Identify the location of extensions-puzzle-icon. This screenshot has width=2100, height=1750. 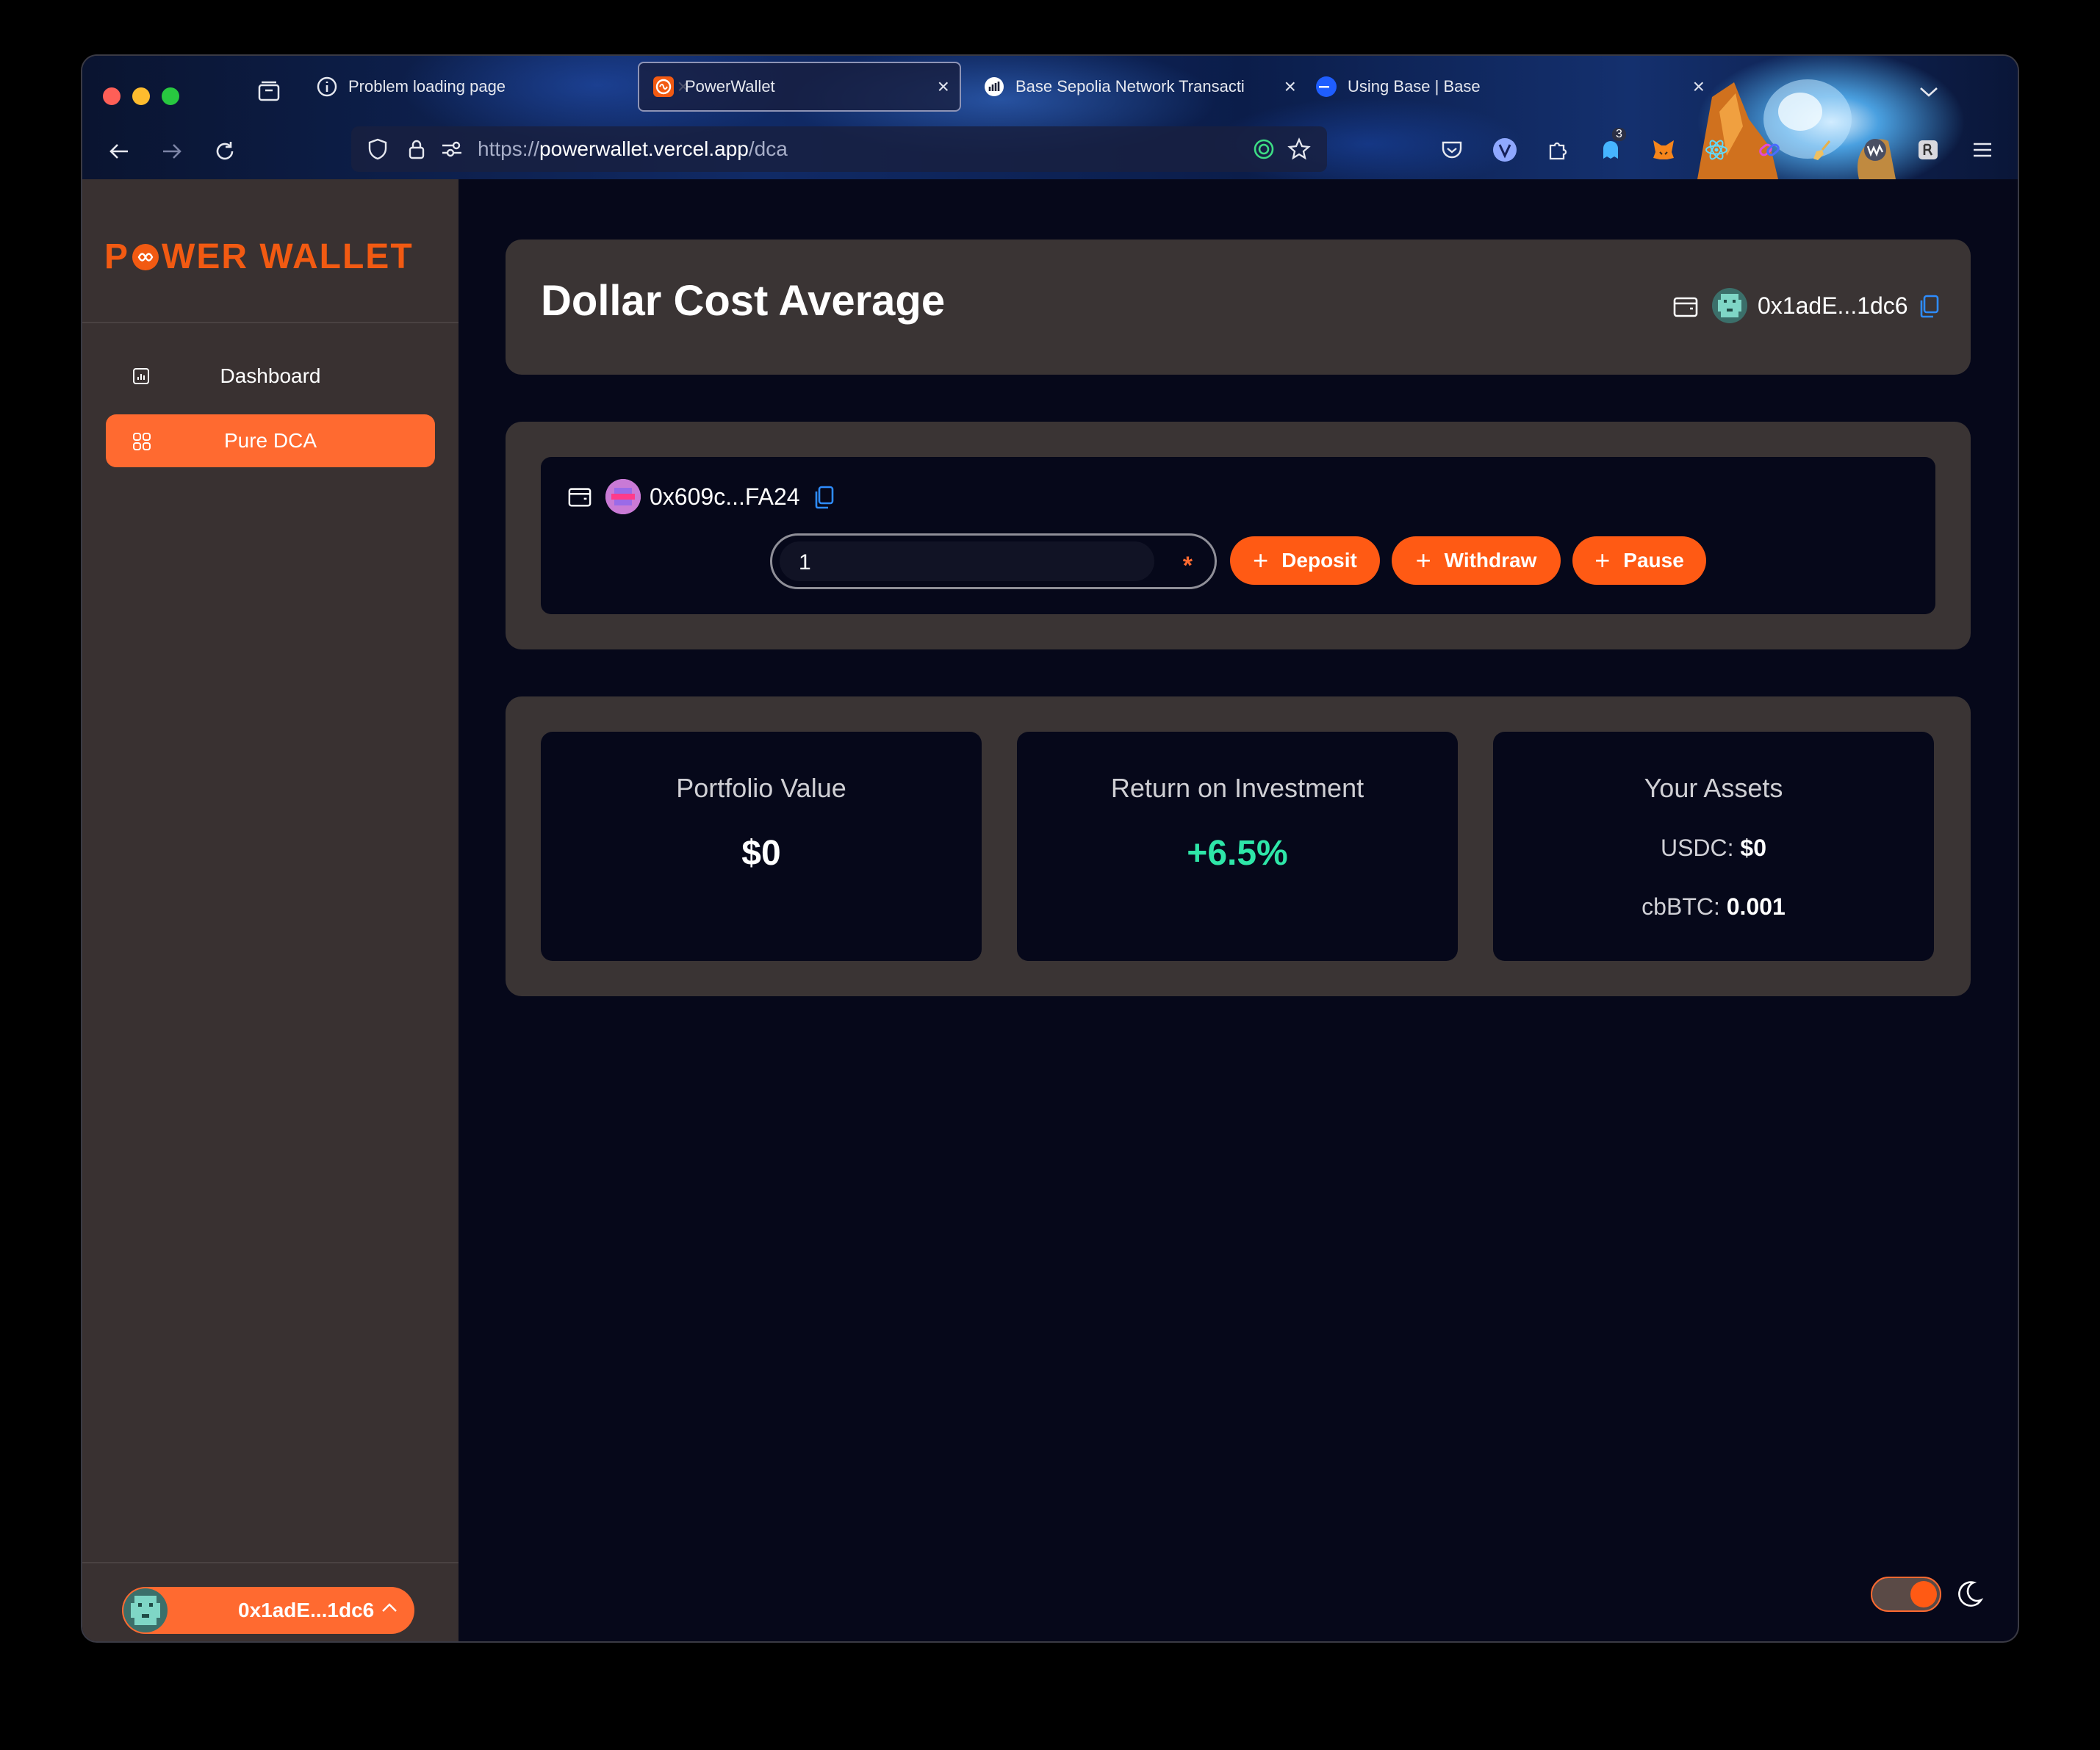
(1558, 150).